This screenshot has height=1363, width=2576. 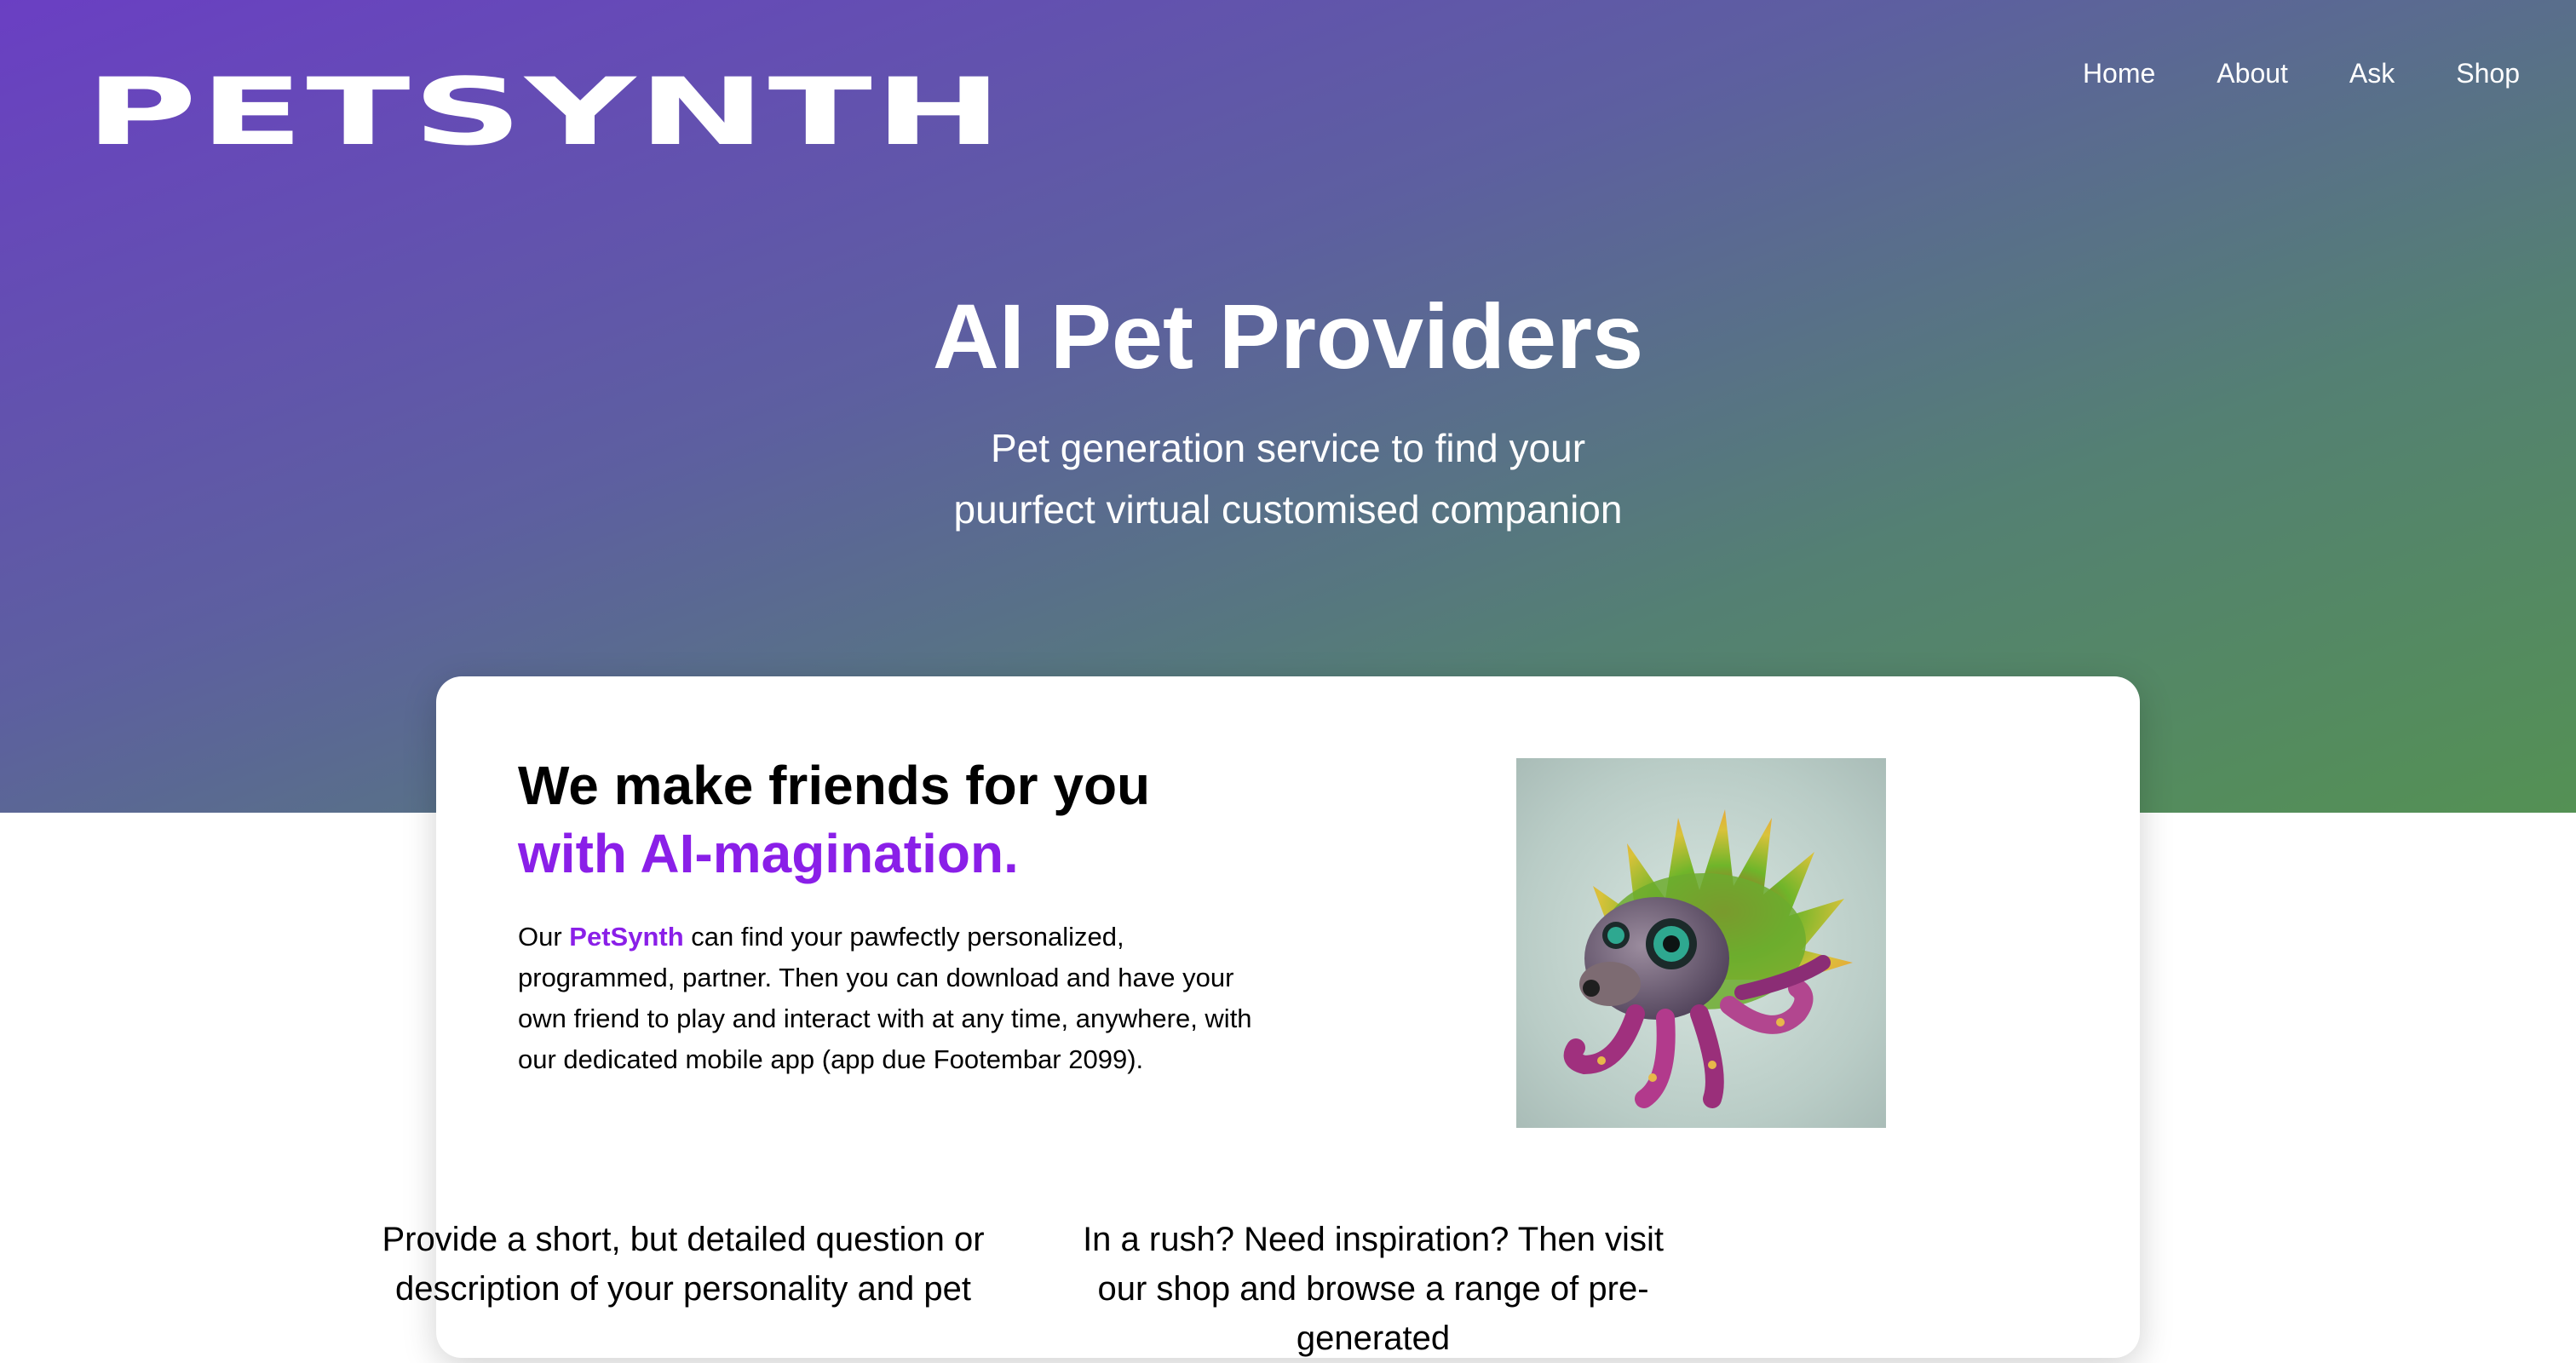 I want to click on pet-octopus-hedgehog-icon, so click(x=1708, y=959).